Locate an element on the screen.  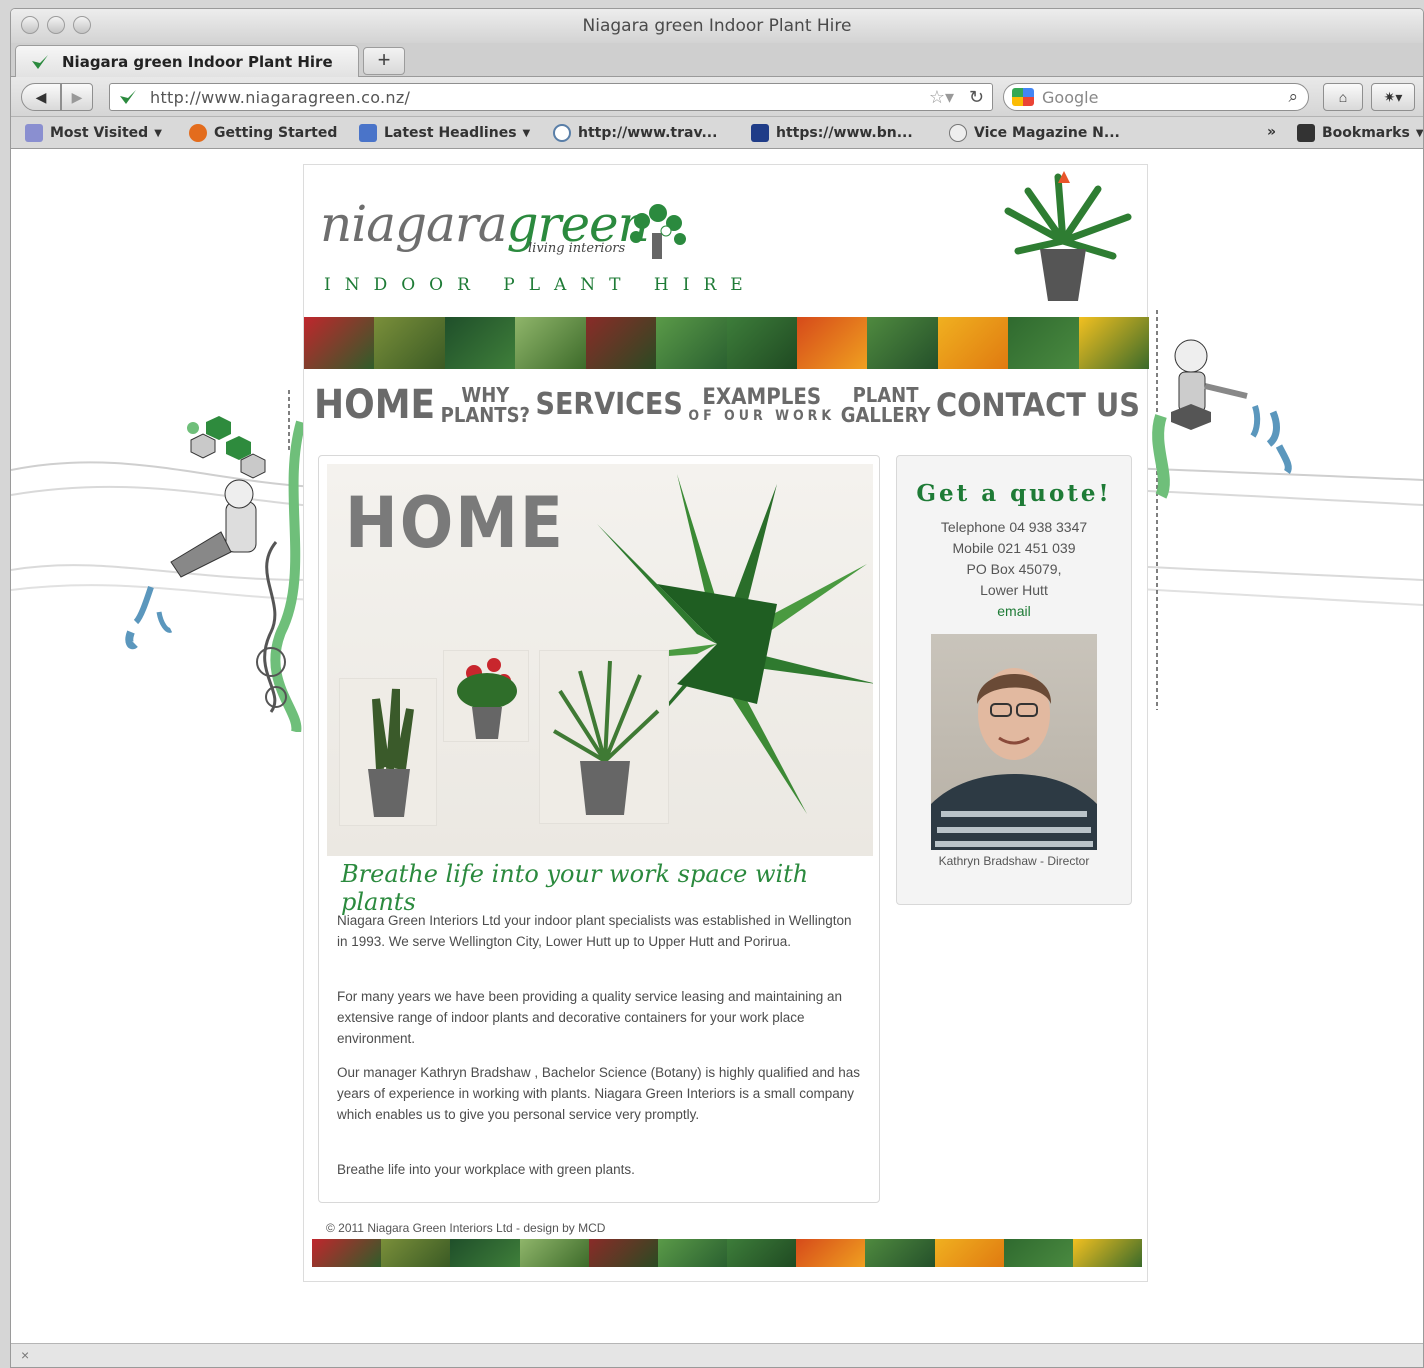
quote-po-box: PO Box 45079, is located at coordinates (1014, 569).